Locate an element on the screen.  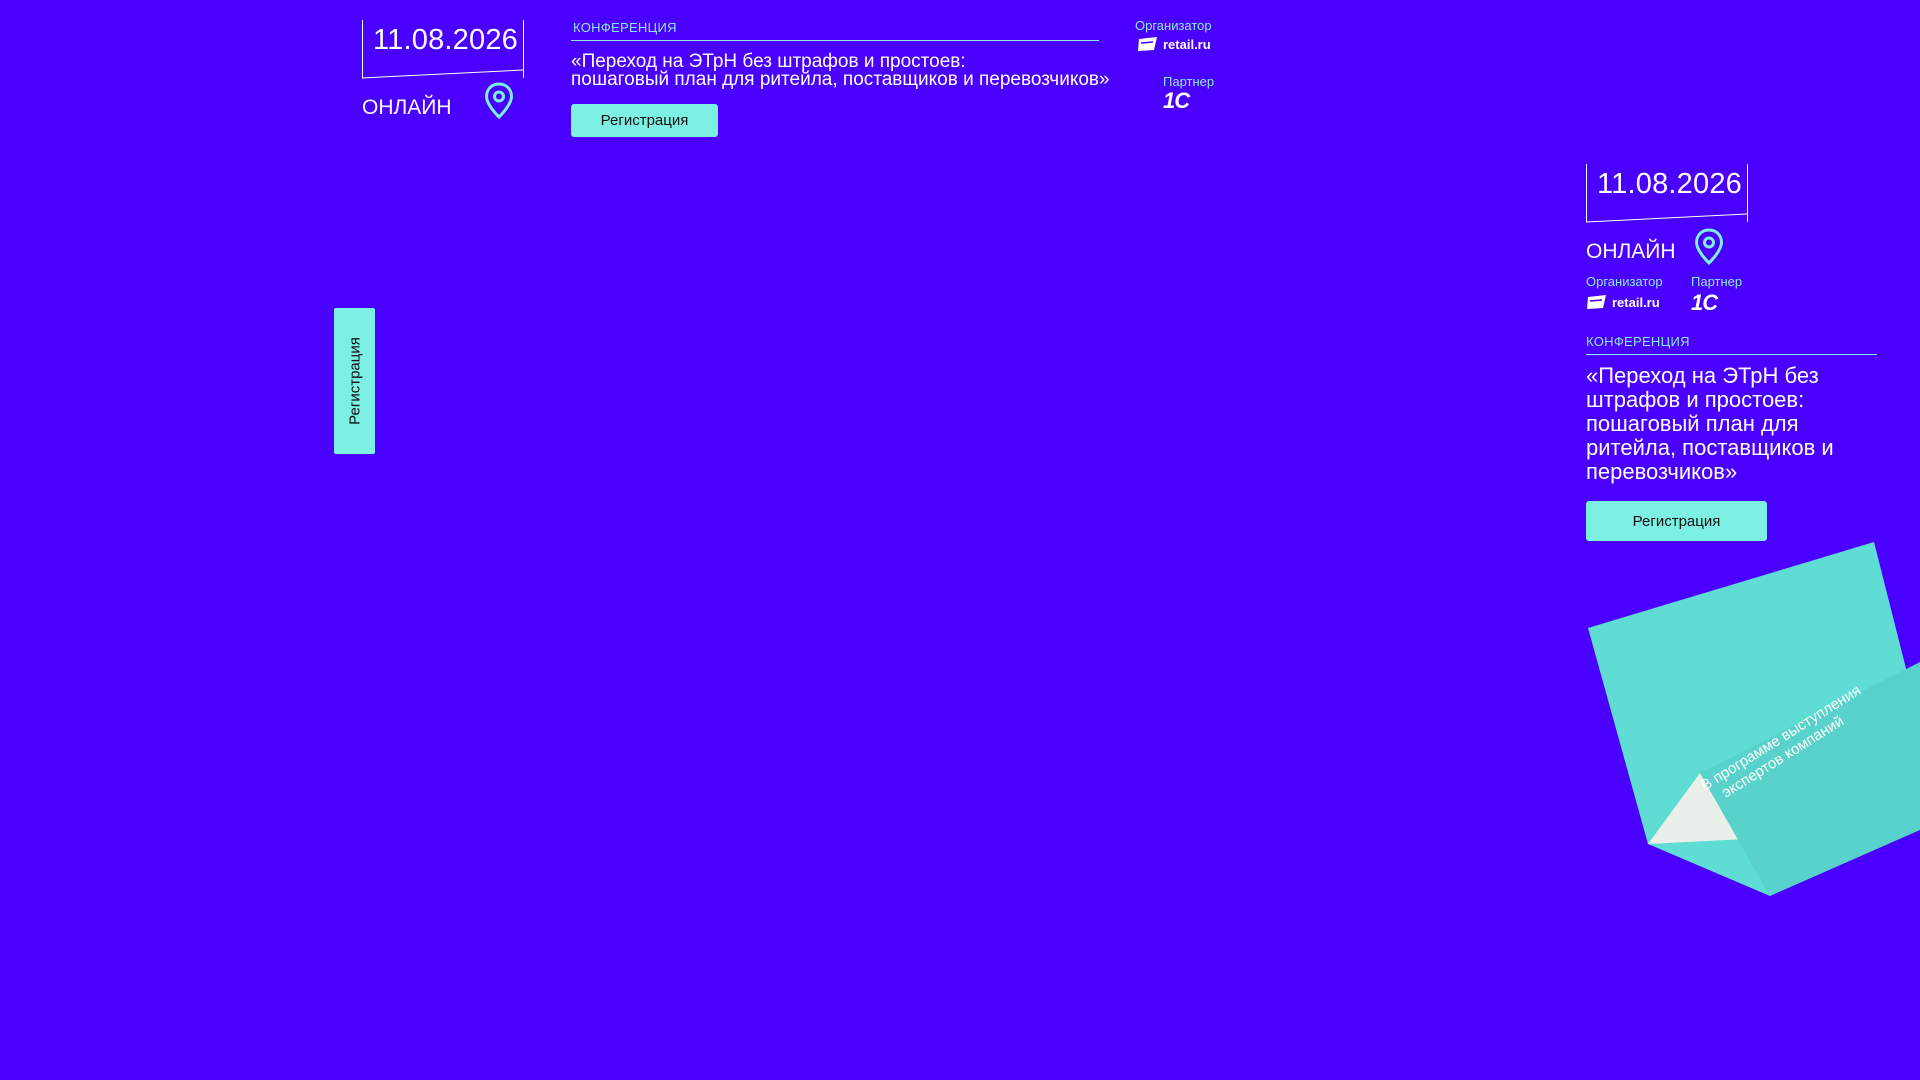
top-date-box: 11.08.2026 is located at coordinates (443, 49).